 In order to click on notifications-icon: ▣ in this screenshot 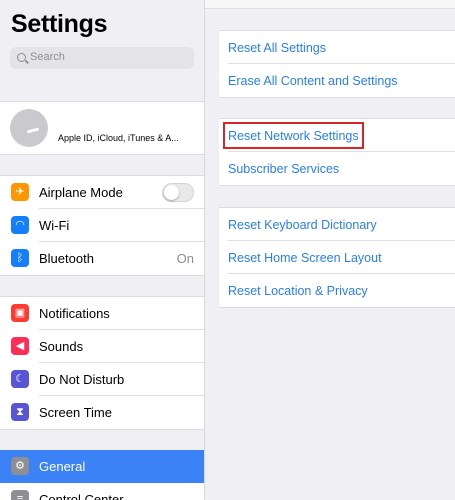, I will do `click(20, 313)`.